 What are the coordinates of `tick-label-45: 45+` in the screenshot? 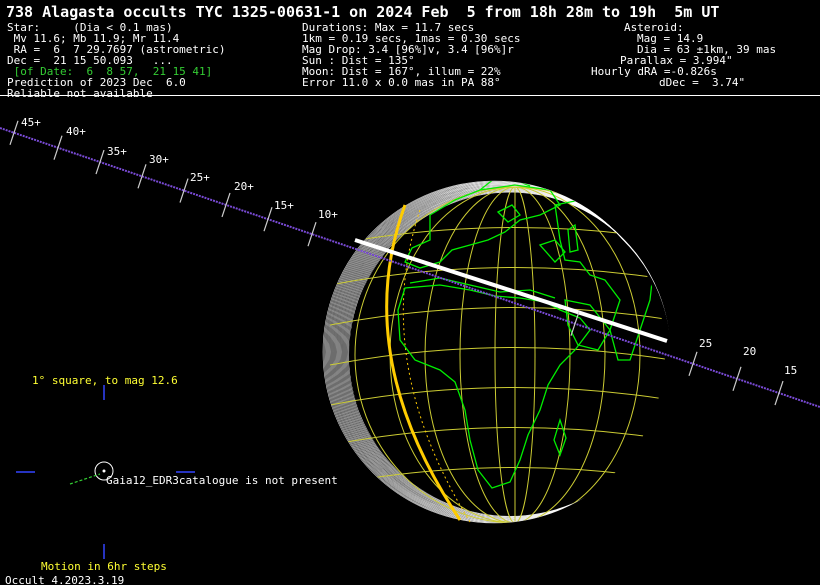 It's located at (31, 122).